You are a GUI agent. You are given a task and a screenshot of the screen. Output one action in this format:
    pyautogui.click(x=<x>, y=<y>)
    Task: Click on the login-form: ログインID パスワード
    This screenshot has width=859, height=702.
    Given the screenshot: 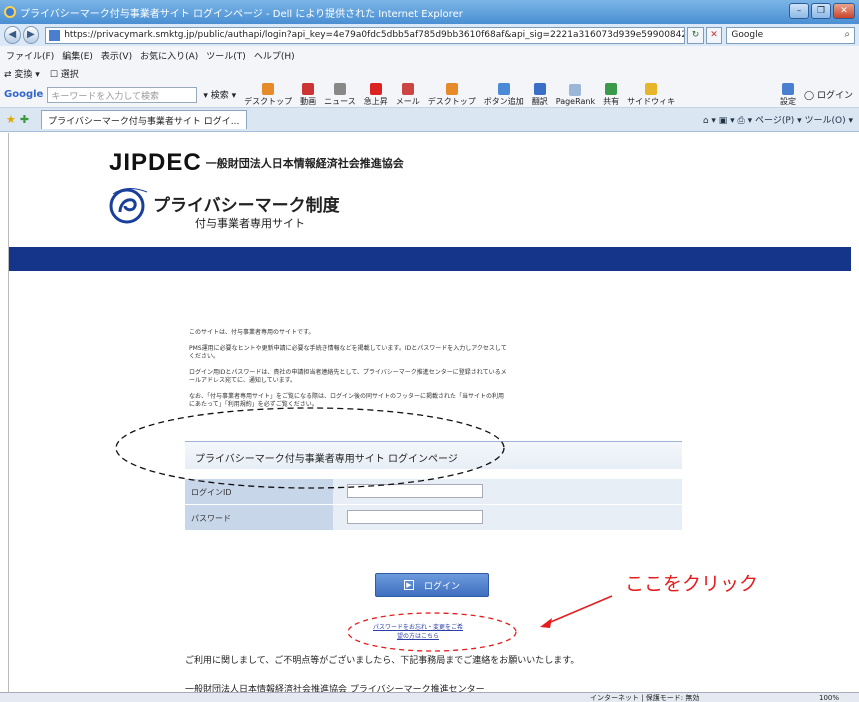 What is the action you would take?
    pyautogui.click(x=433, y=505)
    